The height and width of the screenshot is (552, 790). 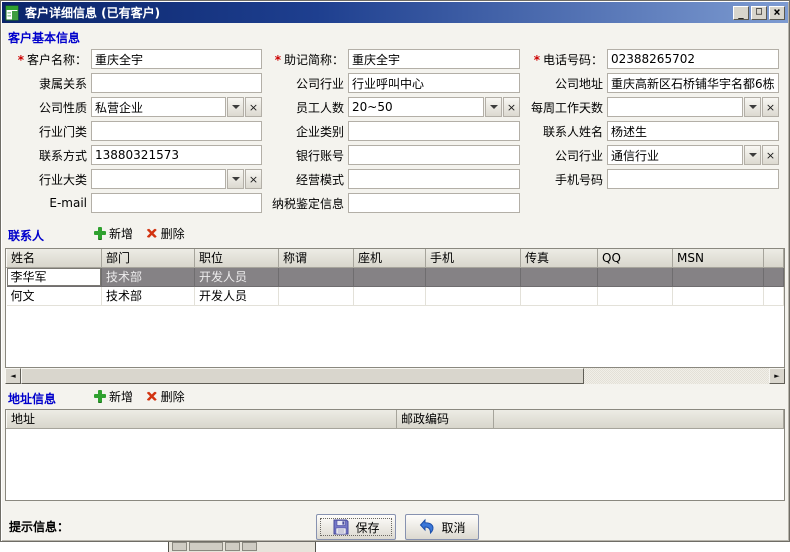 What do you see at coordinates (319, 155) in the screenshot?
I see `bank-account-label: 银行账号` at bounding box center [319, 155].